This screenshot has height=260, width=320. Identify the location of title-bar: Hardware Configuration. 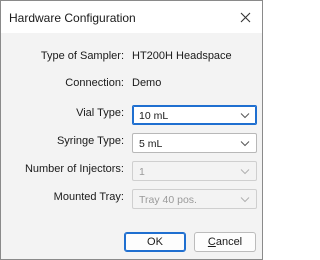
(131, 17).